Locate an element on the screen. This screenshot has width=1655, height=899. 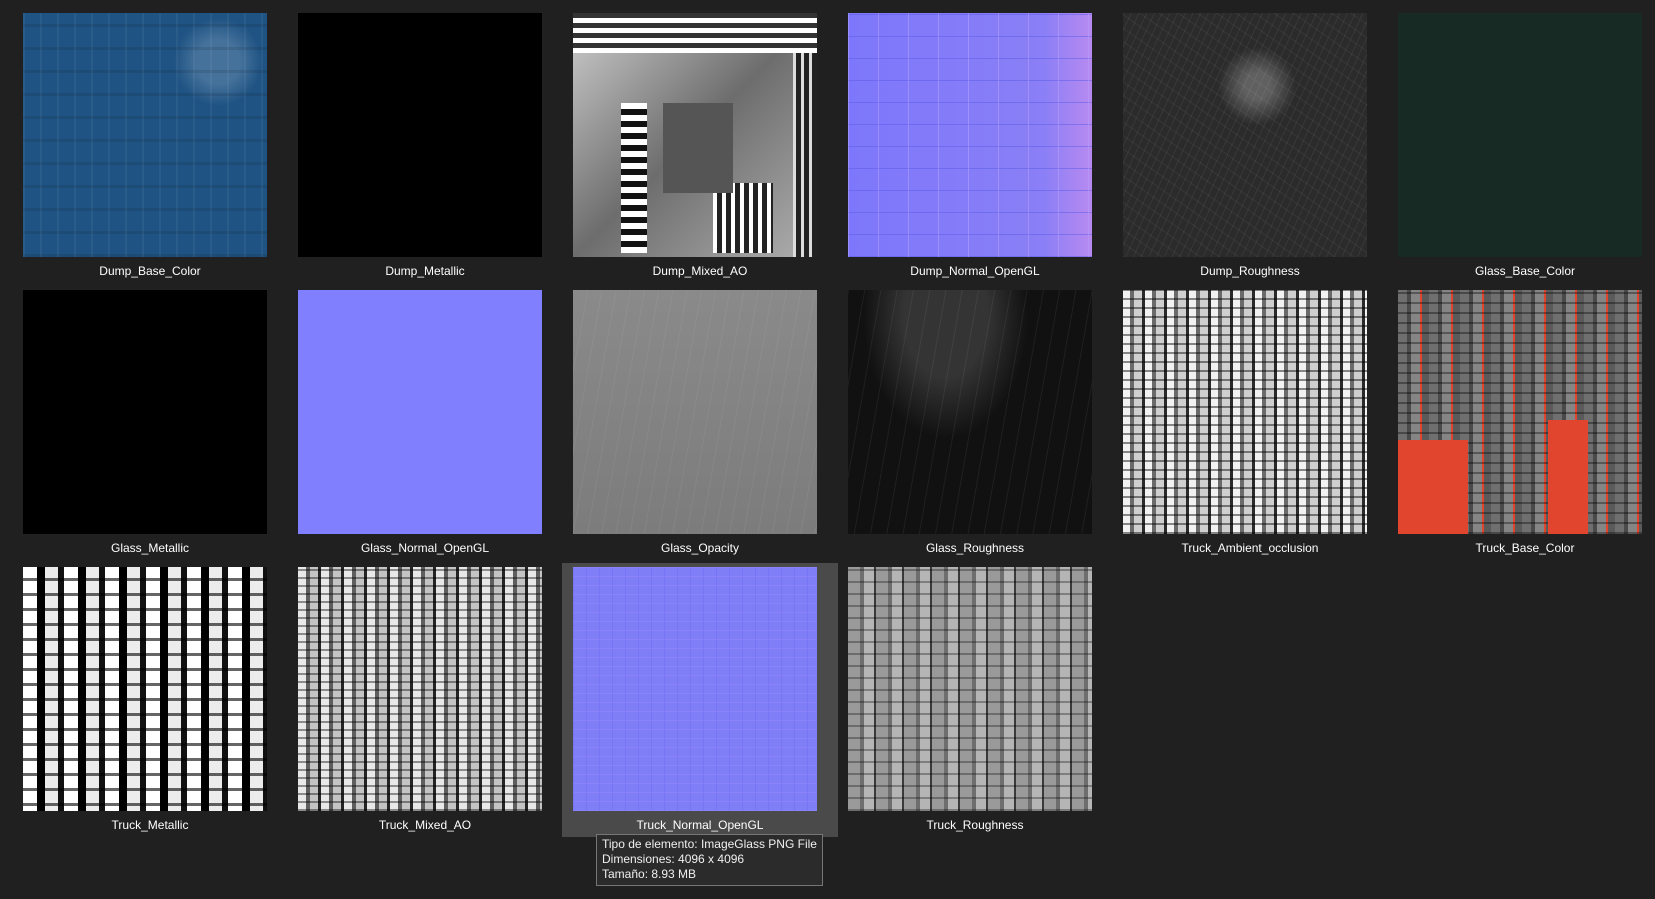
file-name-label: Dump_Base_Color is located at coordinates (150, 271).